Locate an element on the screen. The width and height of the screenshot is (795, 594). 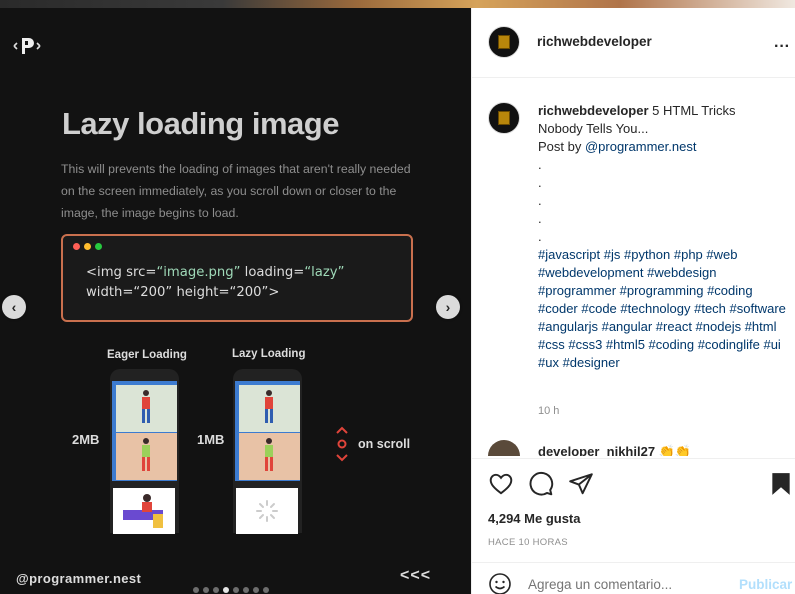
comment-preview: developer_nikhil27 👏👏 is located at coordinates (638, 448).